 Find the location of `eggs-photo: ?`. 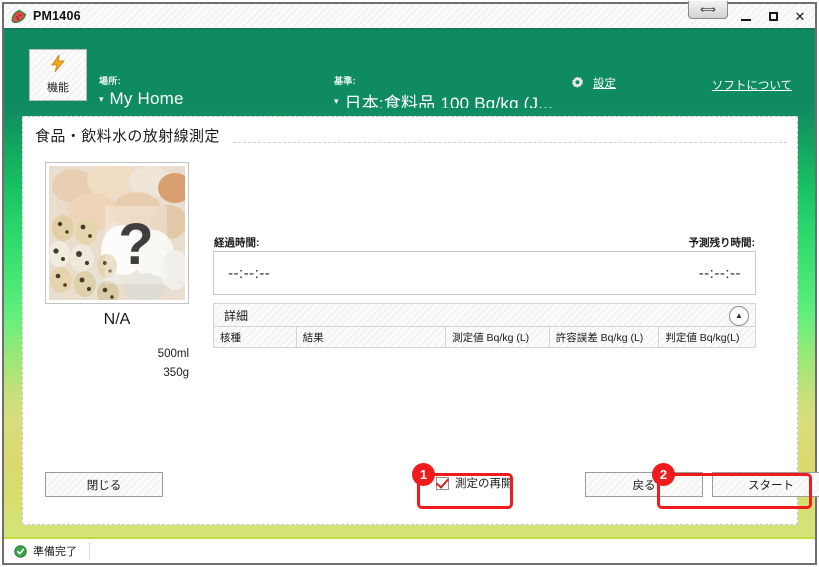

eggs-photo: ? is located at coordinates (117, 233).